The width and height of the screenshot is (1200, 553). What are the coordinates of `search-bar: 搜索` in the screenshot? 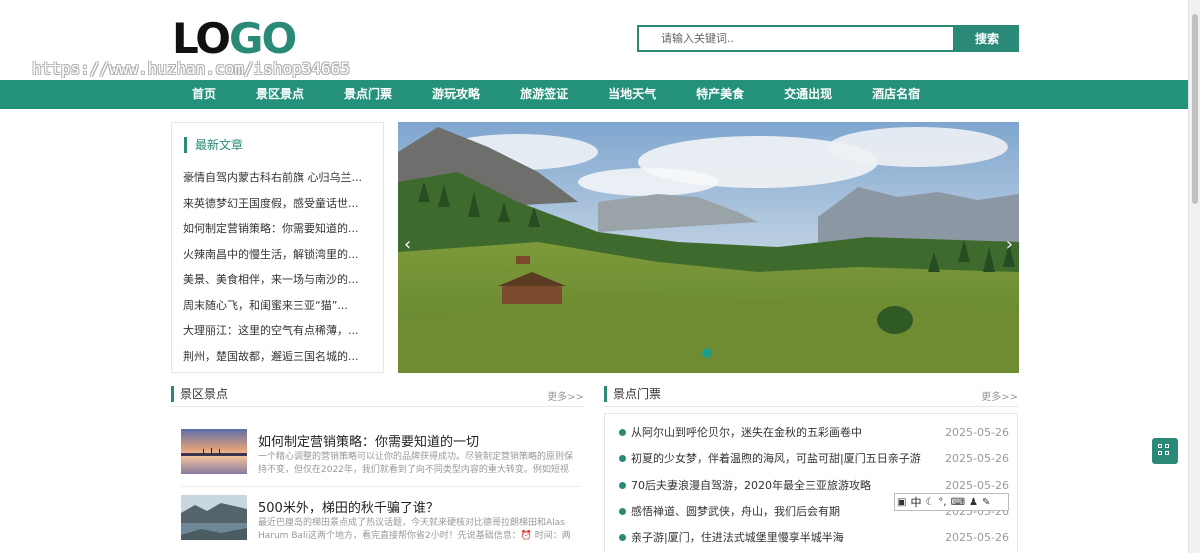 It's located at (828, 38).